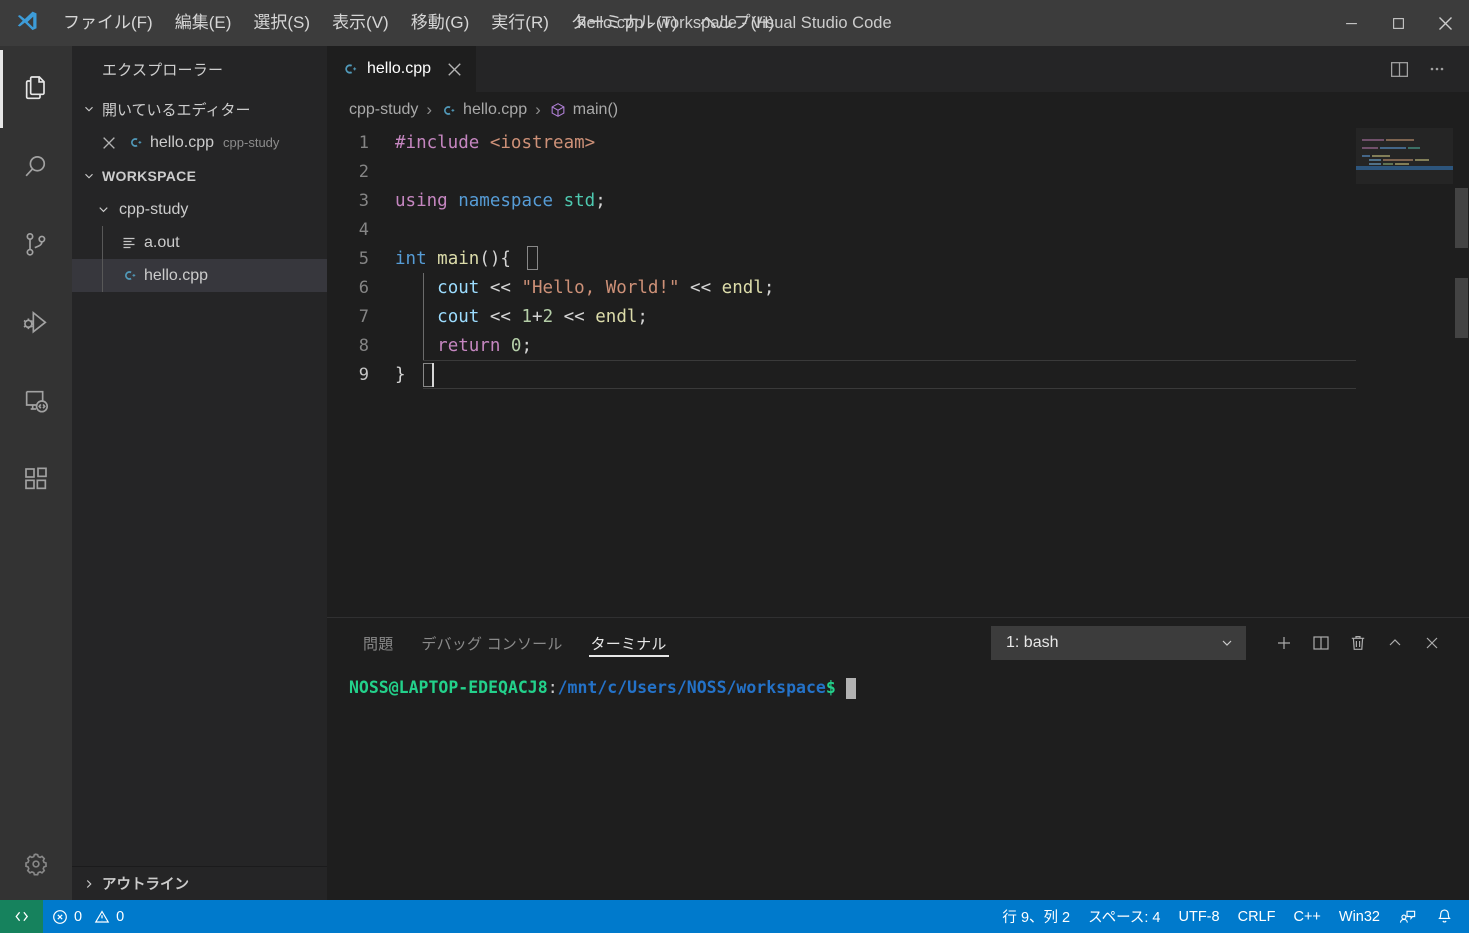 This screenshot has height=933, width=1469. Describe the element at coordinates (1036, 916) in the screenshot. I see `status-cursor-position: 行 9、列 2` at that location.